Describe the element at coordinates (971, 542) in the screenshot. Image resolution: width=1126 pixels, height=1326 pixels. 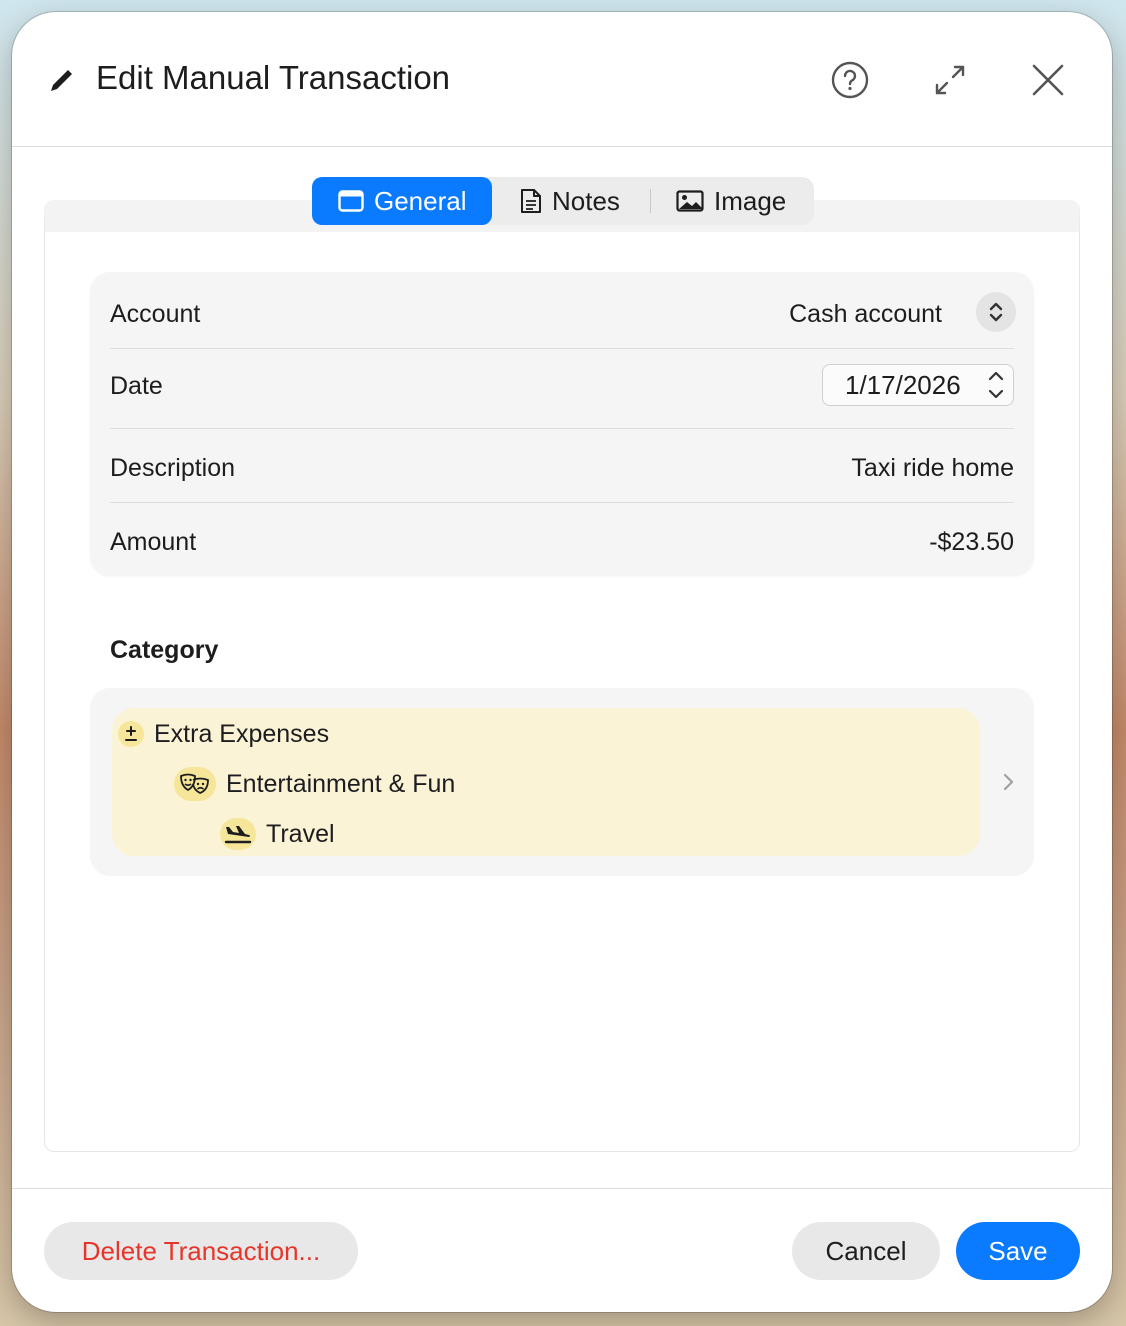
I see `amount-value: -$23.50` at that location.